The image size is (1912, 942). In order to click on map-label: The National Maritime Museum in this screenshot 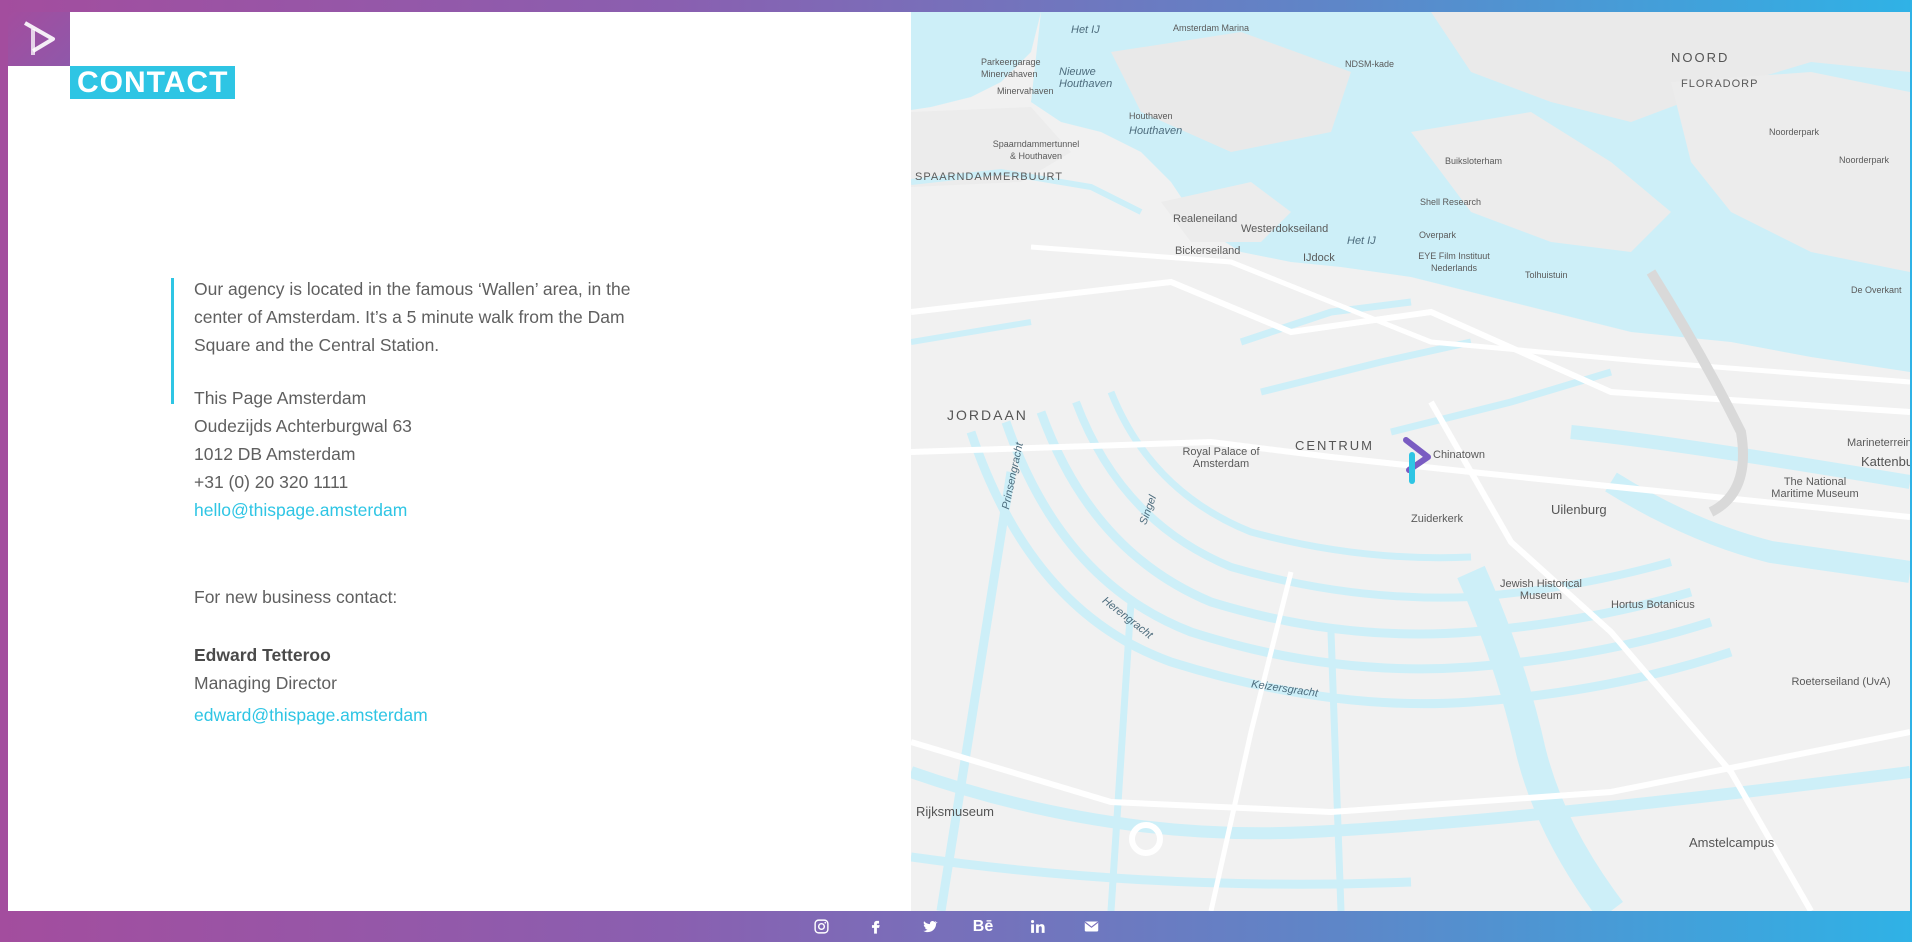, I will do `click(1815, 488)`.